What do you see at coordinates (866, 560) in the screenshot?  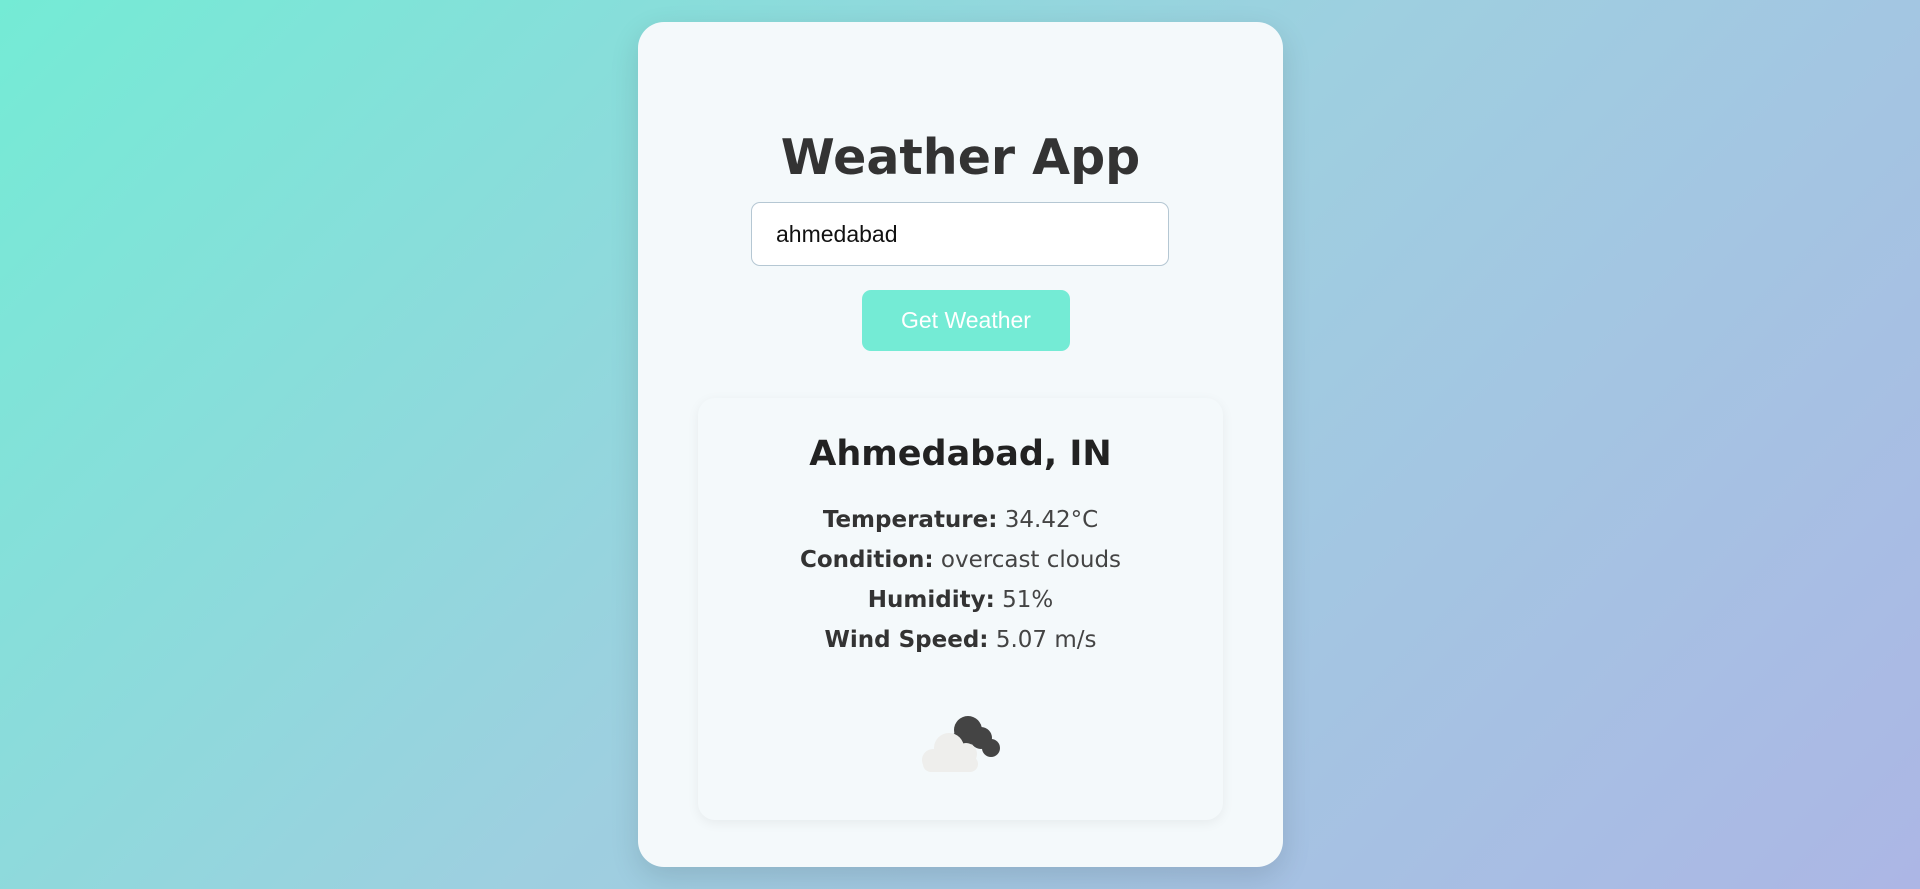 I see `condition-label: Condition:` at bounding box center [866, 560].